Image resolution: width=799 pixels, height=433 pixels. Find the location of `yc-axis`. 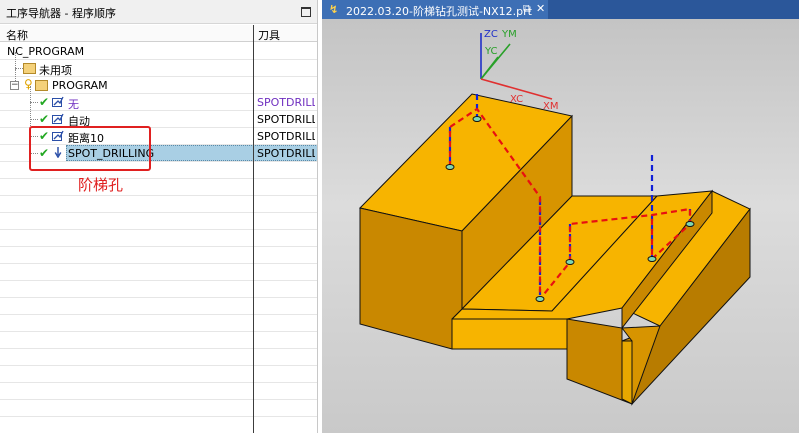

yc-axis is located at coordinates (489, 68).